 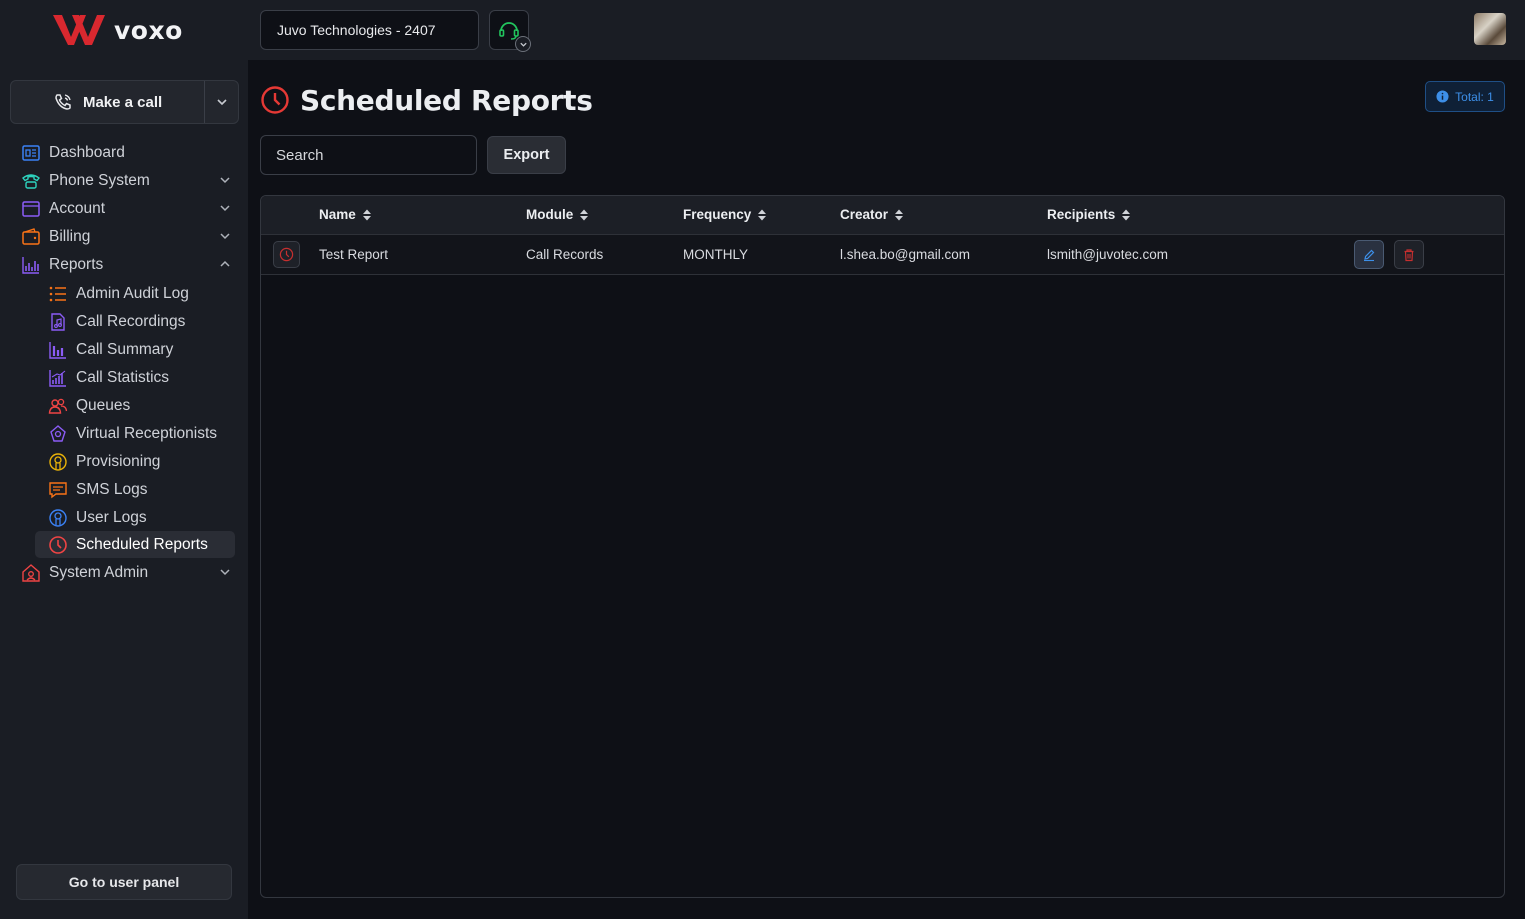 What do you see at coordinates (1490, 29) in the screenshot?
I see `user-avatar` at bounding box center [1490, 29].